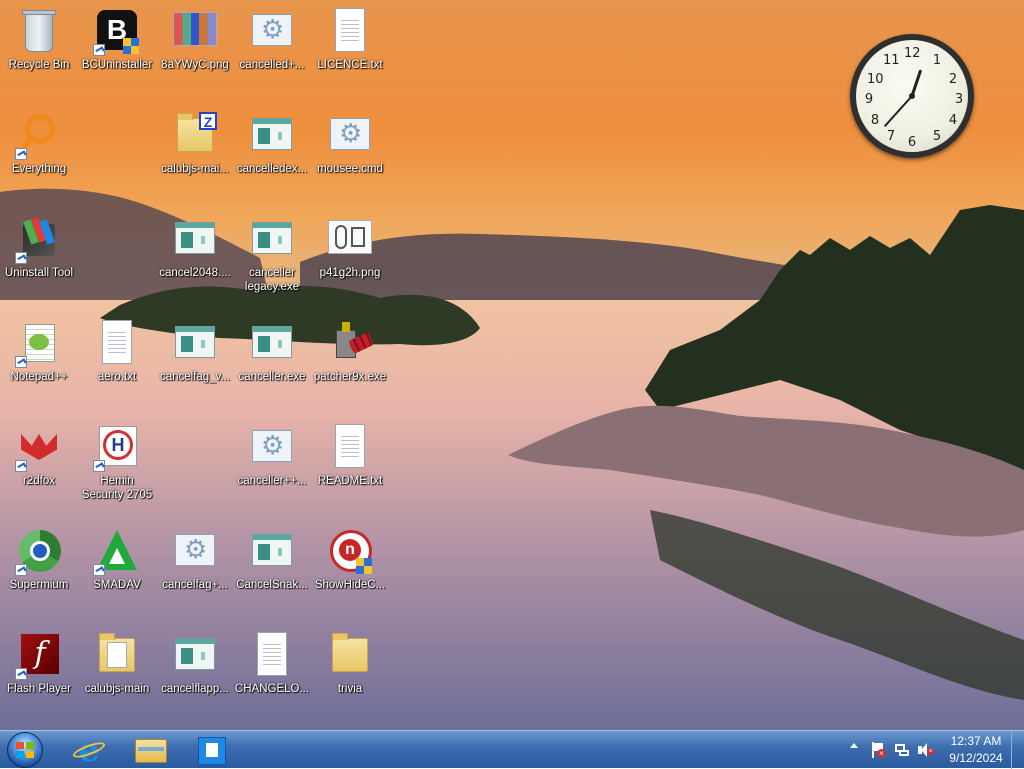 The image size is (1024, 769). I want to click on show-hidden-icons-chevron-icon, so click(854, 745).